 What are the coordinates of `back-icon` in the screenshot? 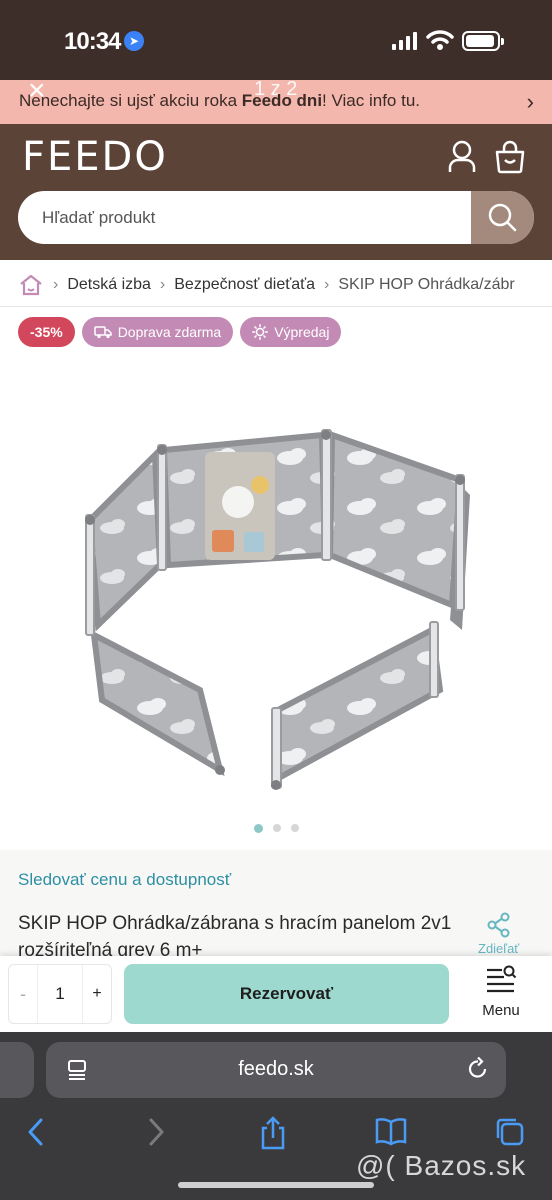 It's located at (36, 1132).